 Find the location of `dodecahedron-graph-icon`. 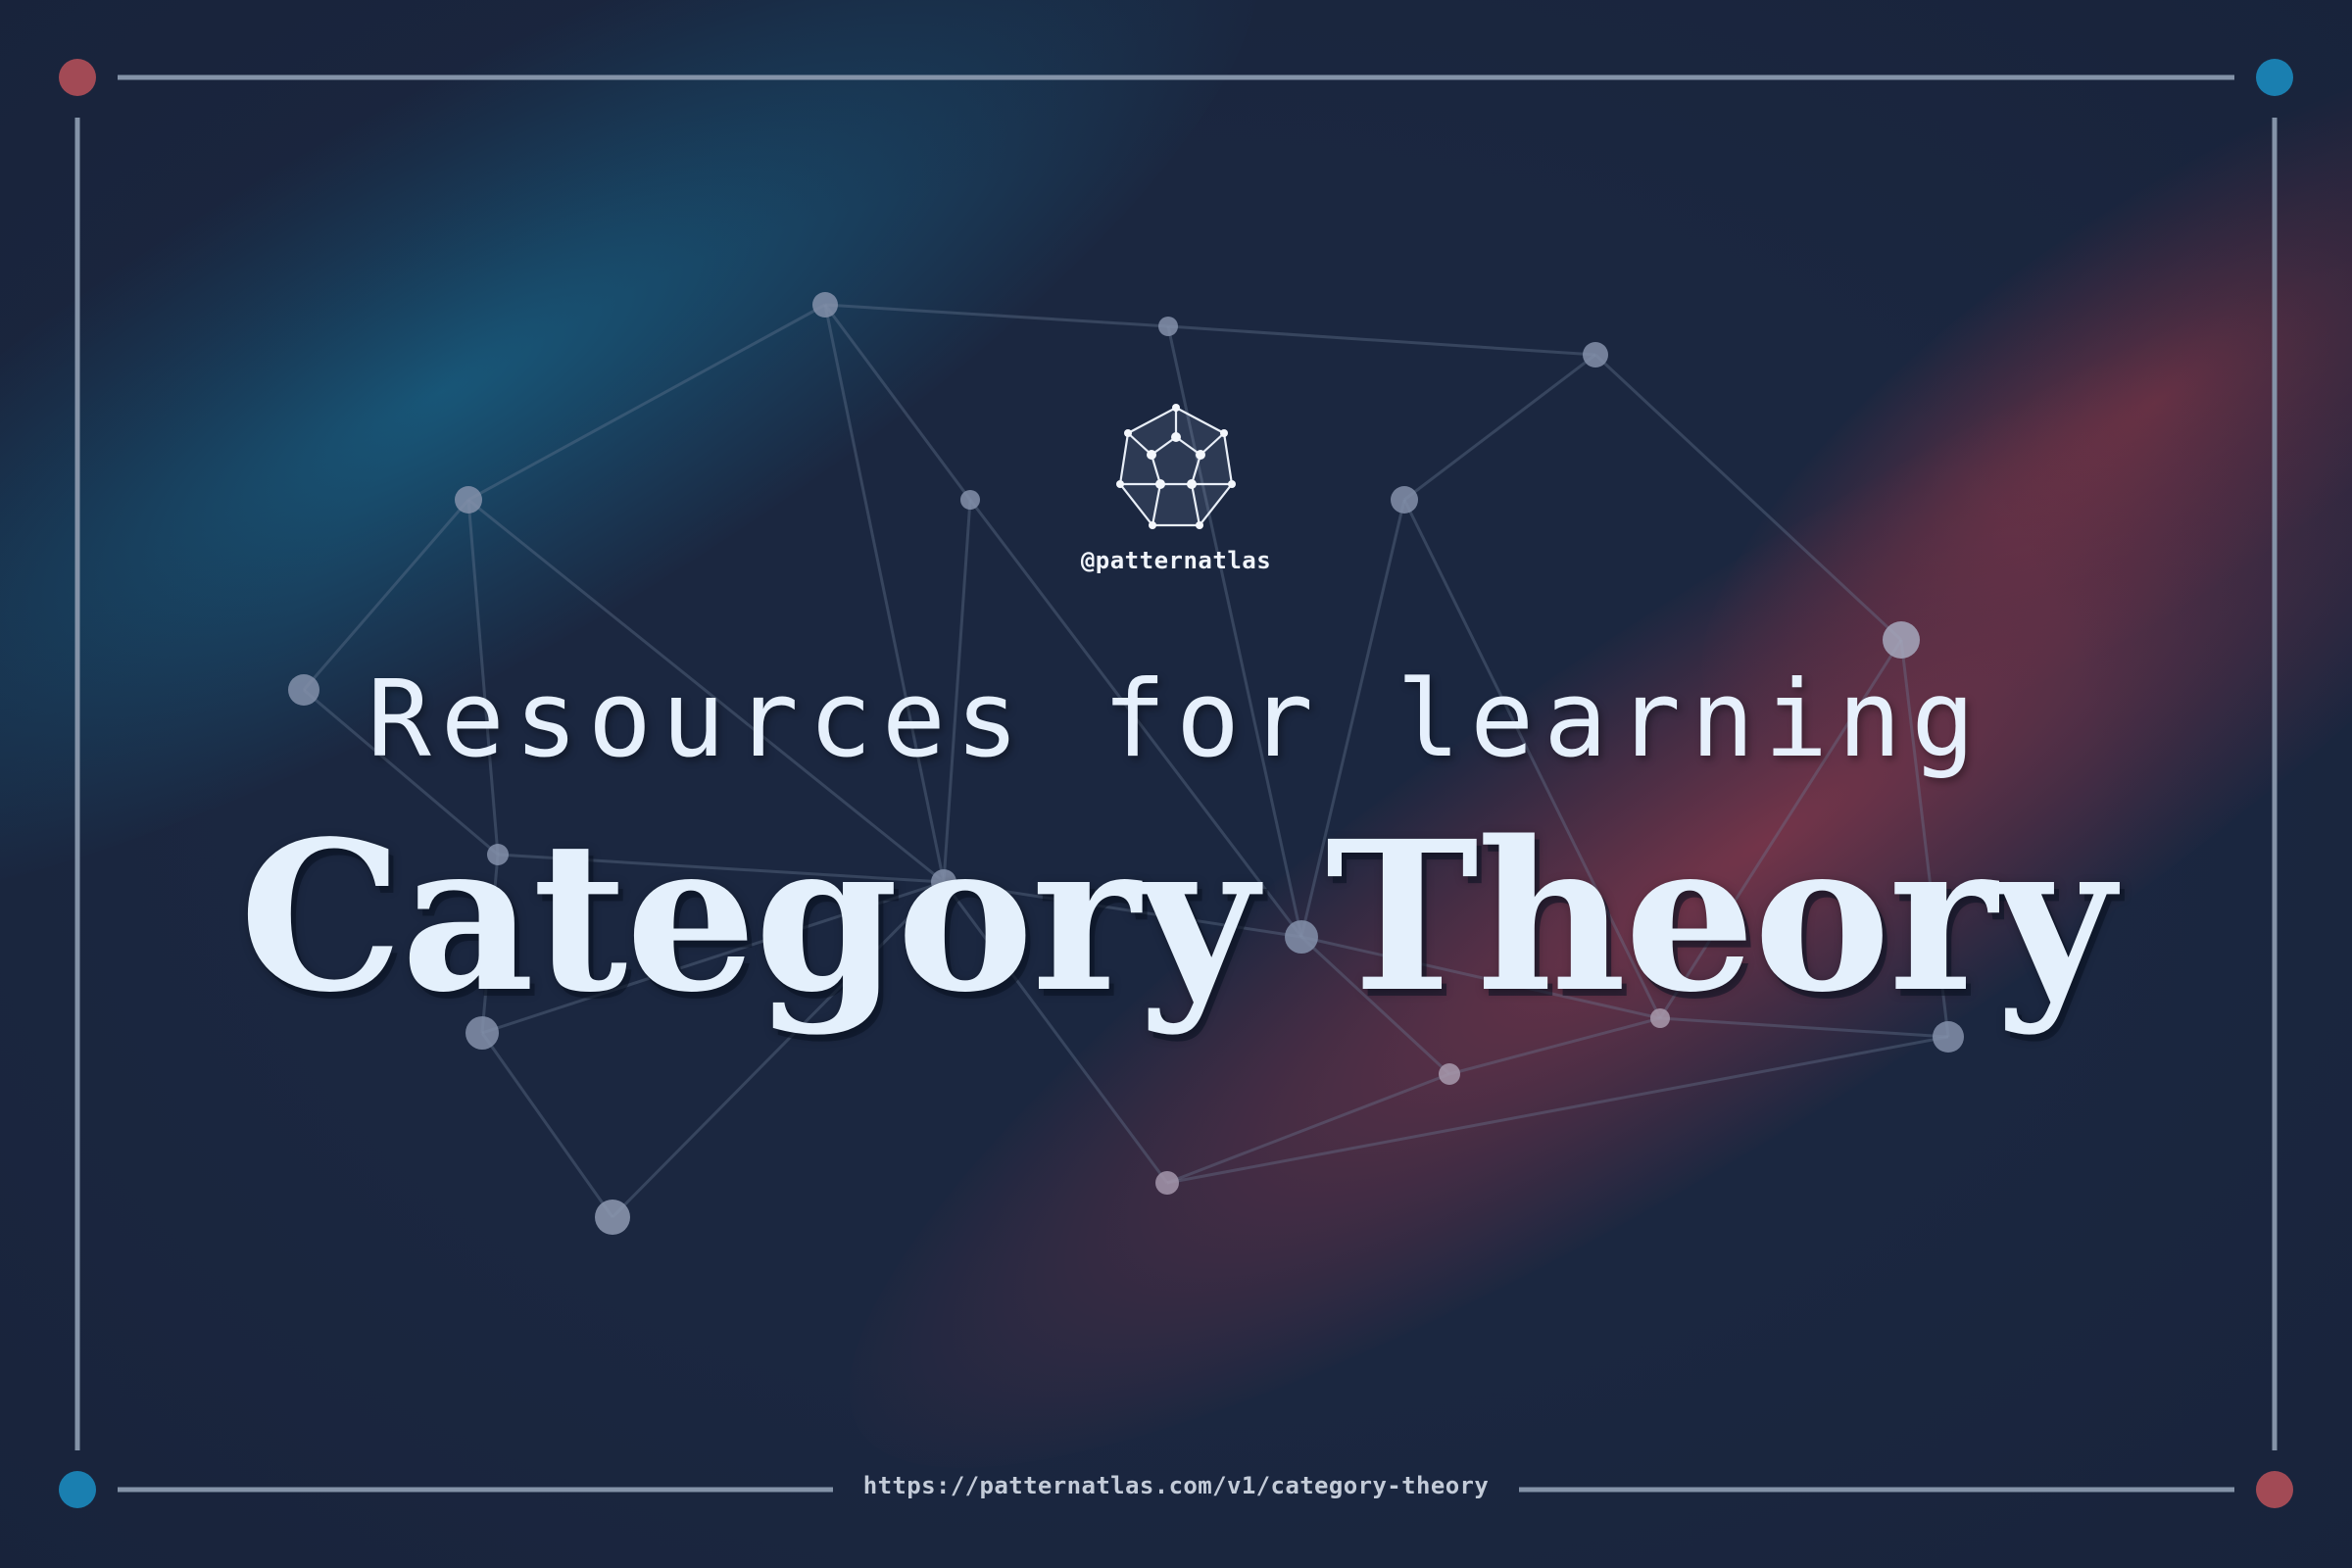

dodecahedron-graph-icon is located at coordinates (1176, 466).